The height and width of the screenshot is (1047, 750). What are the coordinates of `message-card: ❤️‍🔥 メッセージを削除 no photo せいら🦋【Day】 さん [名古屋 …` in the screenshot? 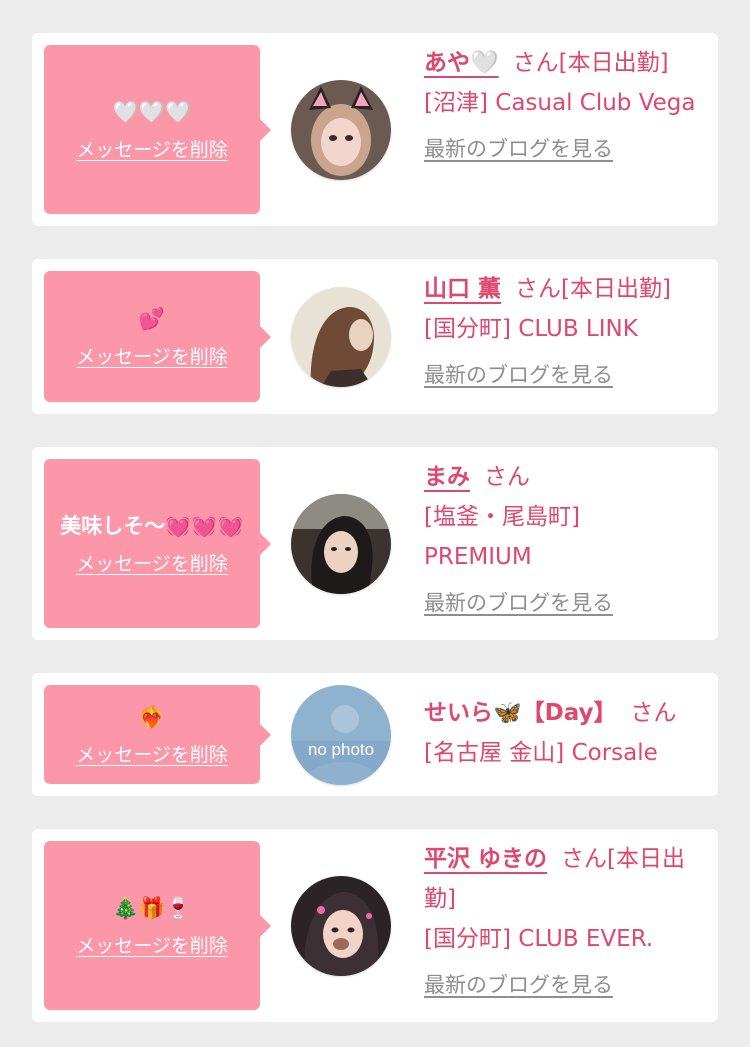 It's located at (375, 734).